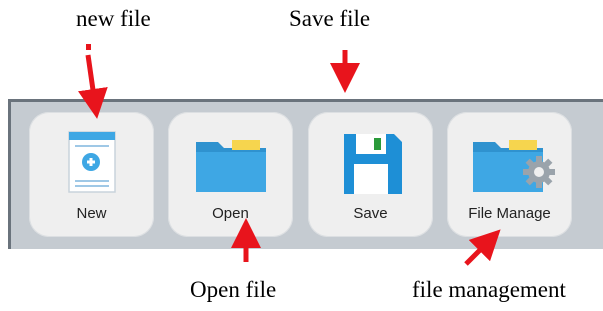 Image resolution: width=603 pixels, height=311 pixels. Describe the element at coordinates (370, 213) in the screenshot. I see `save-button-label: Save` at that location.